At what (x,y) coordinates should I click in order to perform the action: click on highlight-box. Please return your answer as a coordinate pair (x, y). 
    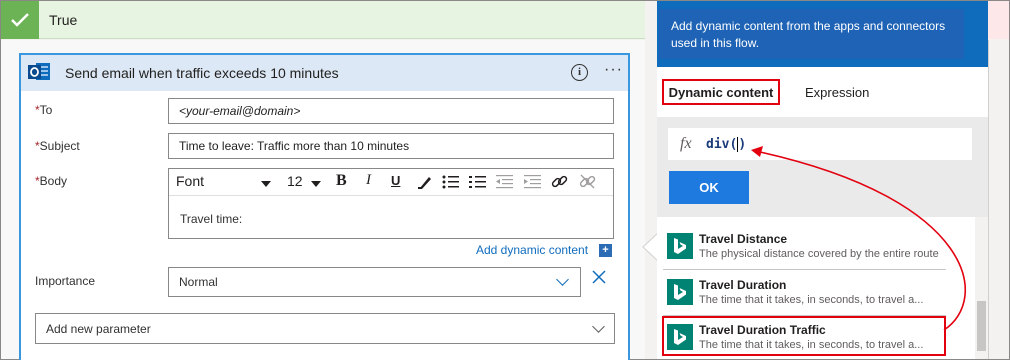
    Looking at the image, I should click on (804, 336).